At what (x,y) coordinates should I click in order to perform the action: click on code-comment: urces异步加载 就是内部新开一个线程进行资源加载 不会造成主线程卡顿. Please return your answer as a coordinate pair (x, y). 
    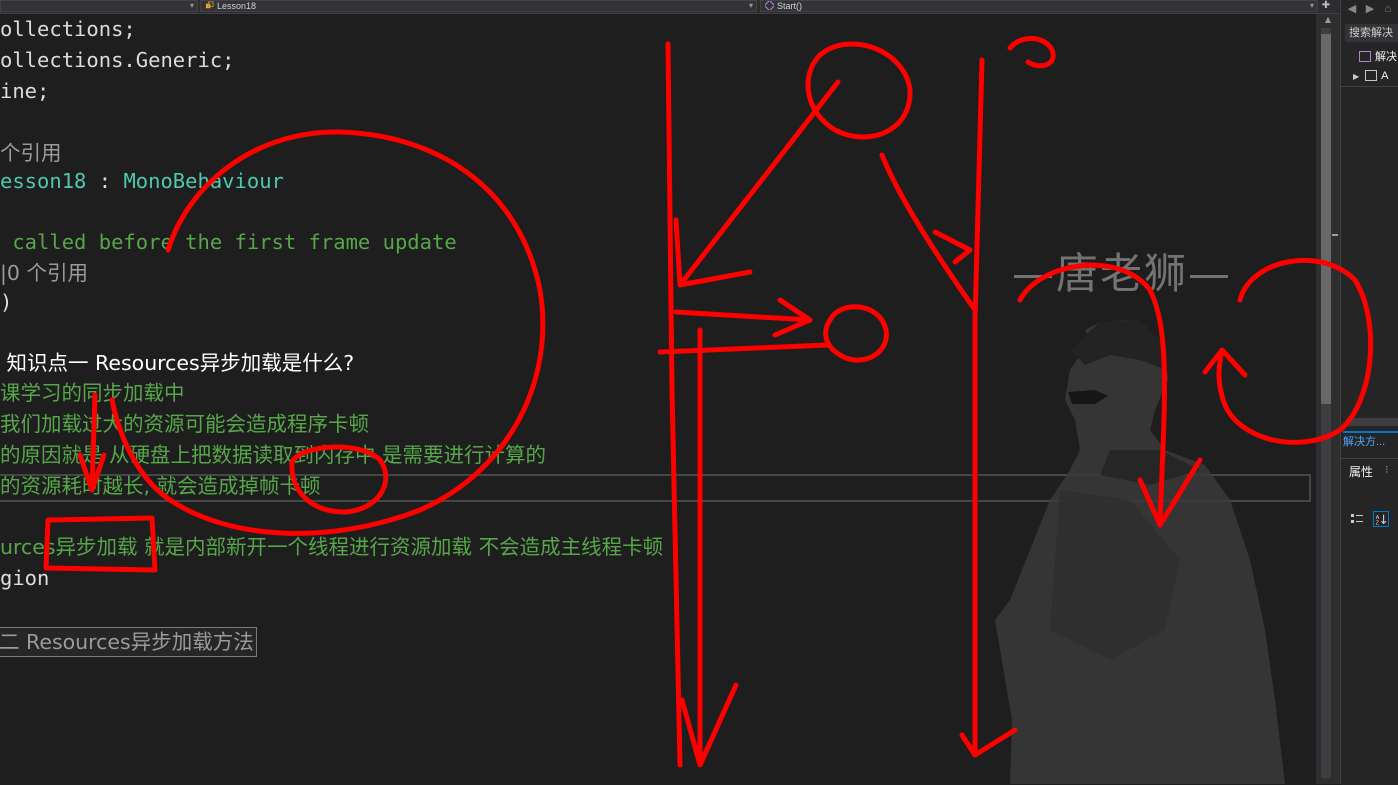
    Looking at the image, I should click on (331, 547).